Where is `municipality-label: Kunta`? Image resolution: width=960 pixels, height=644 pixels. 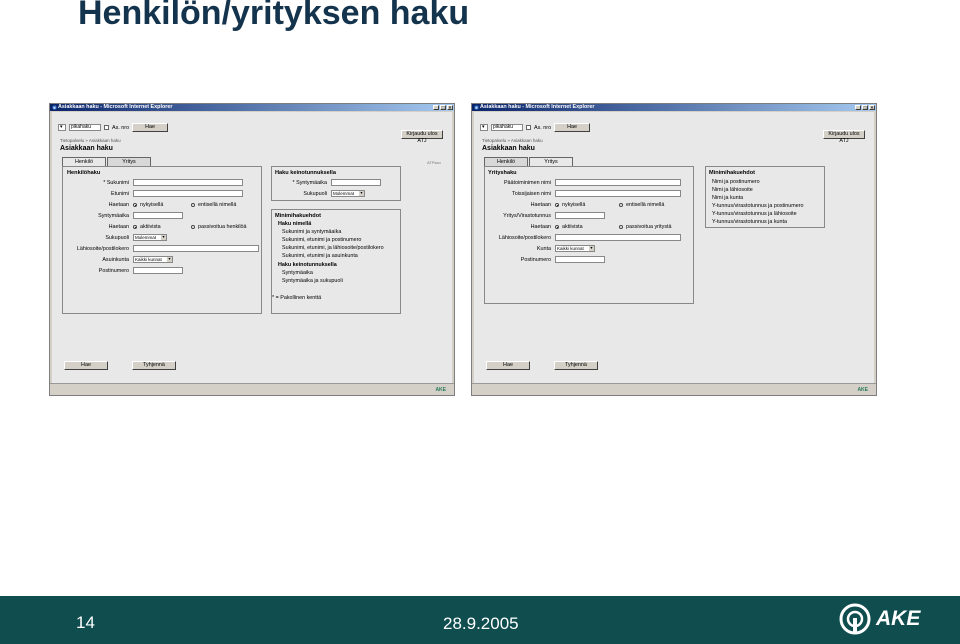 municipality-label: Kunta is located at coordinates (543, 249).